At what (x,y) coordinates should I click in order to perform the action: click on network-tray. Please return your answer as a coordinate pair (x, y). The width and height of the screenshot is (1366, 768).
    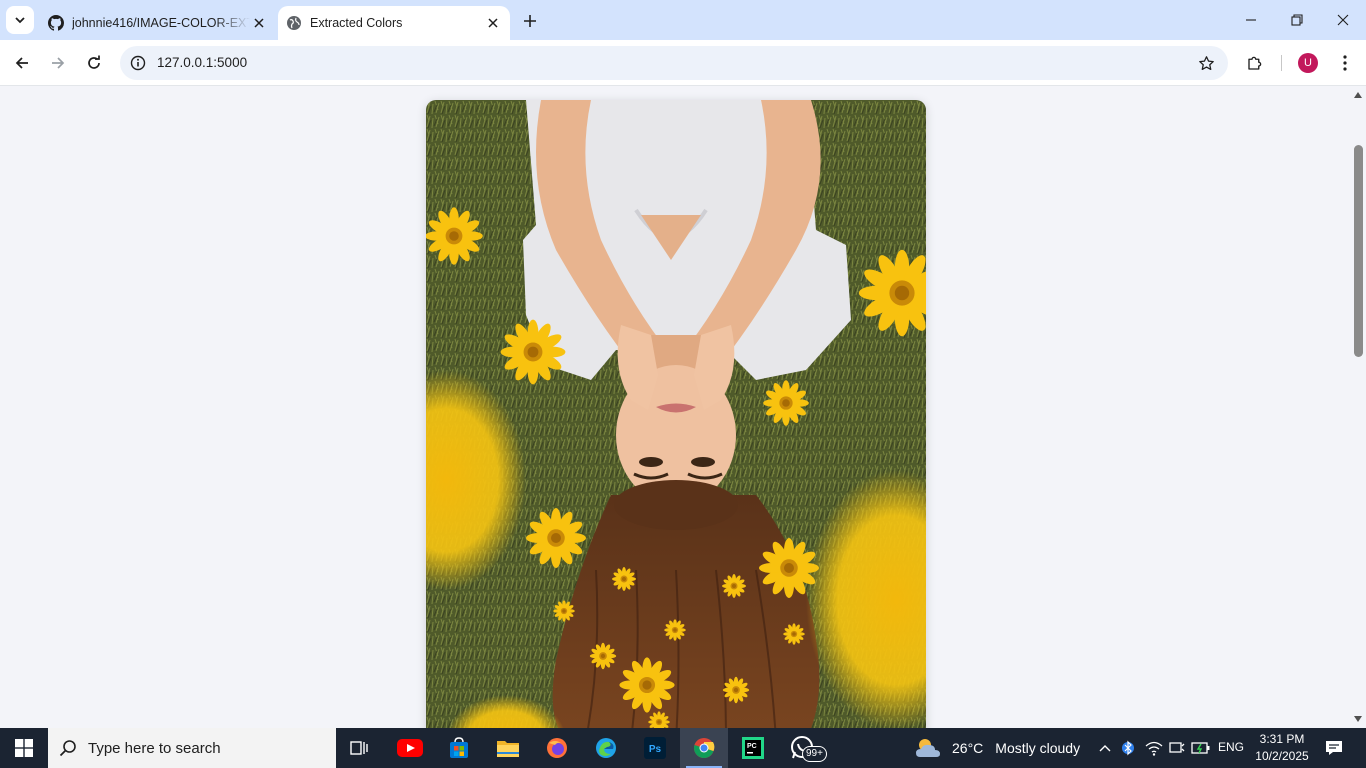
    Looking at the image, I should click on (1154, 748).